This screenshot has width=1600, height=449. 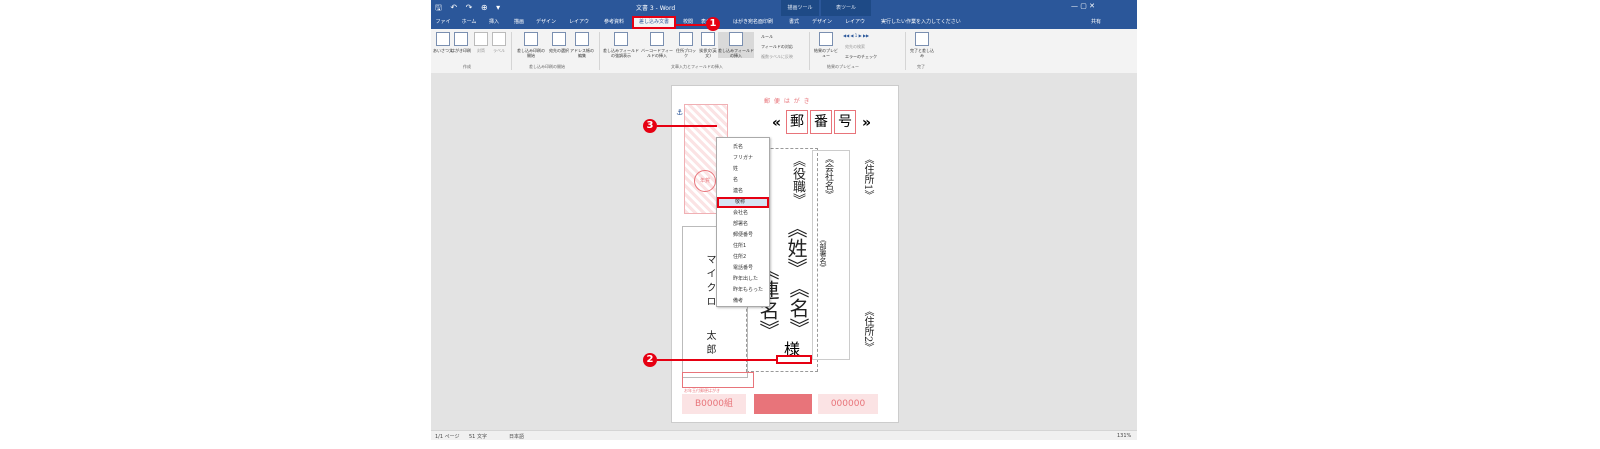 I want to click on merge-field-item: 住所1, so click(x=743, y=246).